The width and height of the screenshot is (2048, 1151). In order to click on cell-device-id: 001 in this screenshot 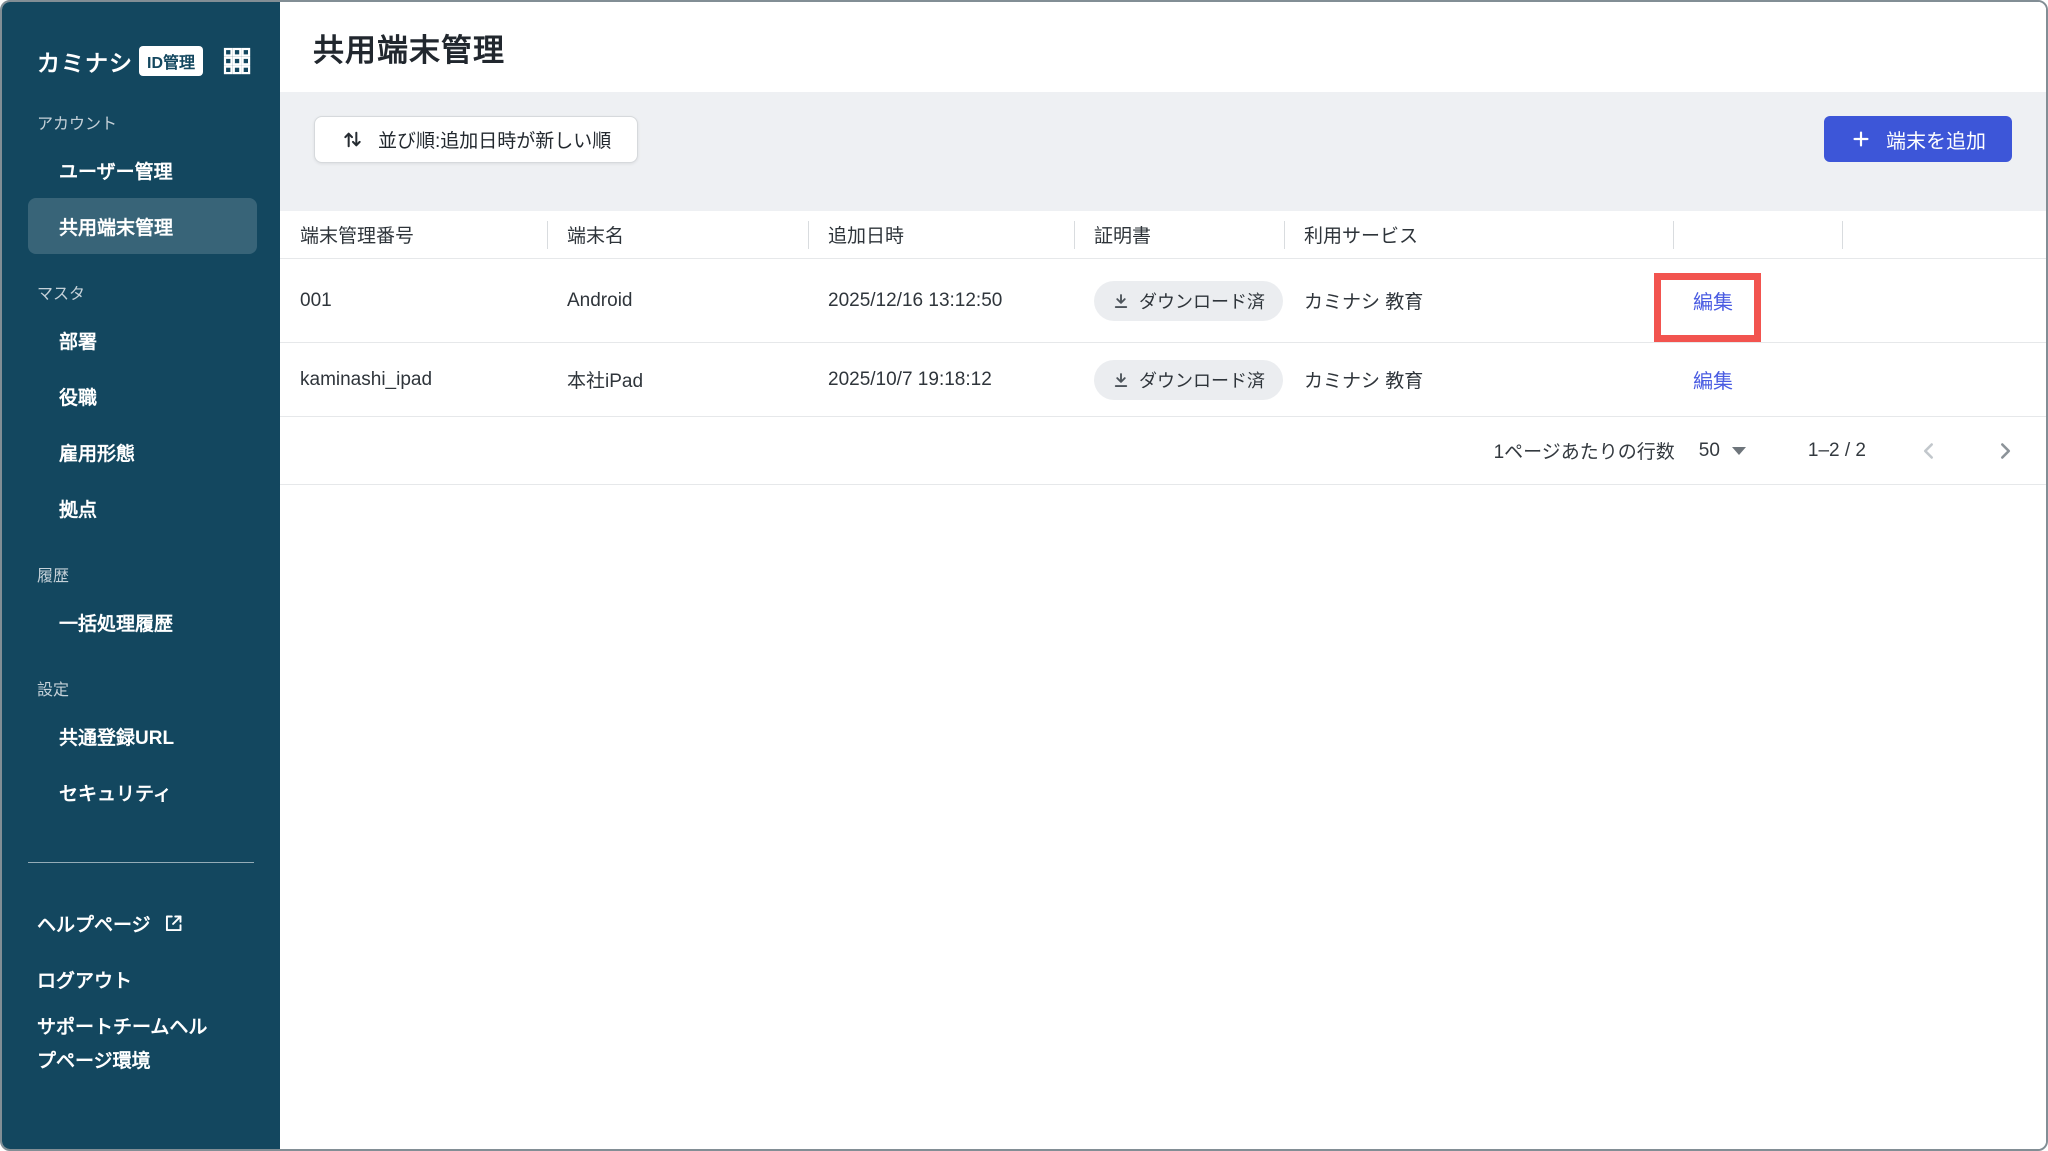, I will do `click(316, 300)`.